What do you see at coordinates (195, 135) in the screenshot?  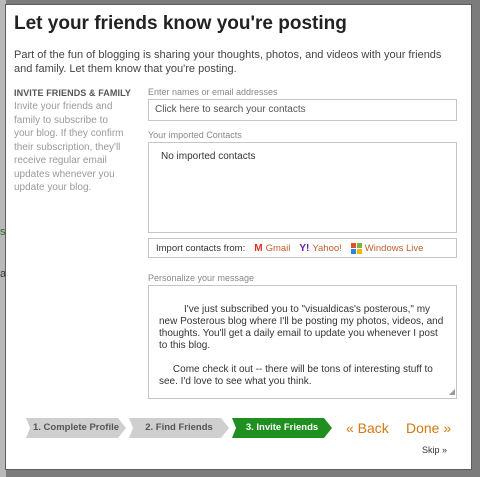 I see `imported-contacts-label: Your imported Contacts` at bounding box center [195, 135].